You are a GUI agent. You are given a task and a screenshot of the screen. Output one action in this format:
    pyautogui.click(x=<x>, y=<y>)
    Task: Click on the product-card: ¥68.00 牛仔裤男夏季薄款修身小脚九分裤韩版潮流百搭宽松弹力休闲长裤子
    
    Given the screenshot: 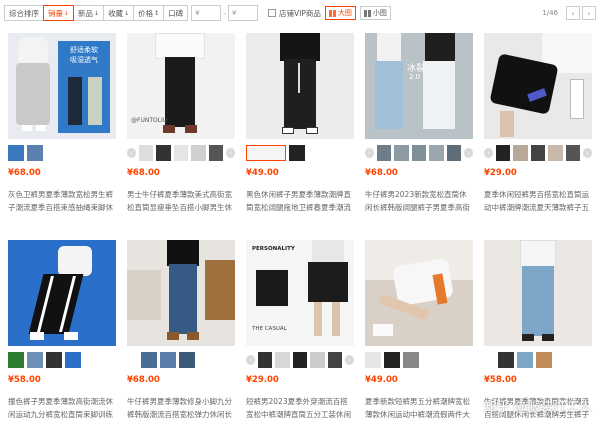 What is the action you would take?
    pyautogui.click(x=181, y=330)
    